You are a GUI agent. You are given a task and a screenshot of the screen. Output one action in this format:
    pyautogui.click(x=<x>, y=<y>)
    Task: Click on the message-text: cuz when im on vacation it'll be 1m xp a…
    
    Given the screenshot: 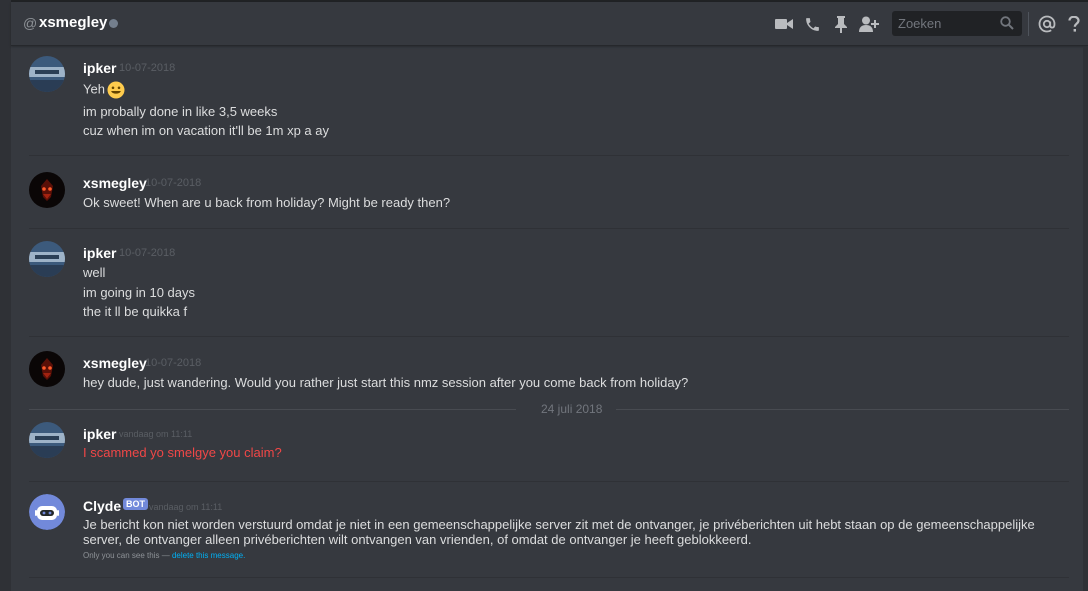 What is the action you would take?
    pyautogui.click(x=206, y=130)
    